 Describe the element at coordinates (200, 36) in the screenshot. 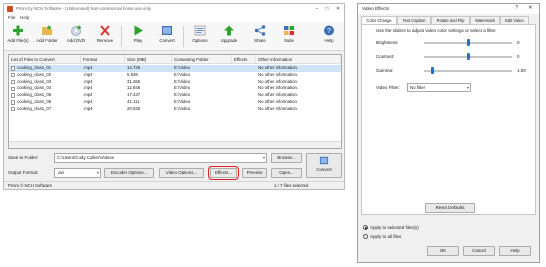

I see `options-button: Options` at that location.